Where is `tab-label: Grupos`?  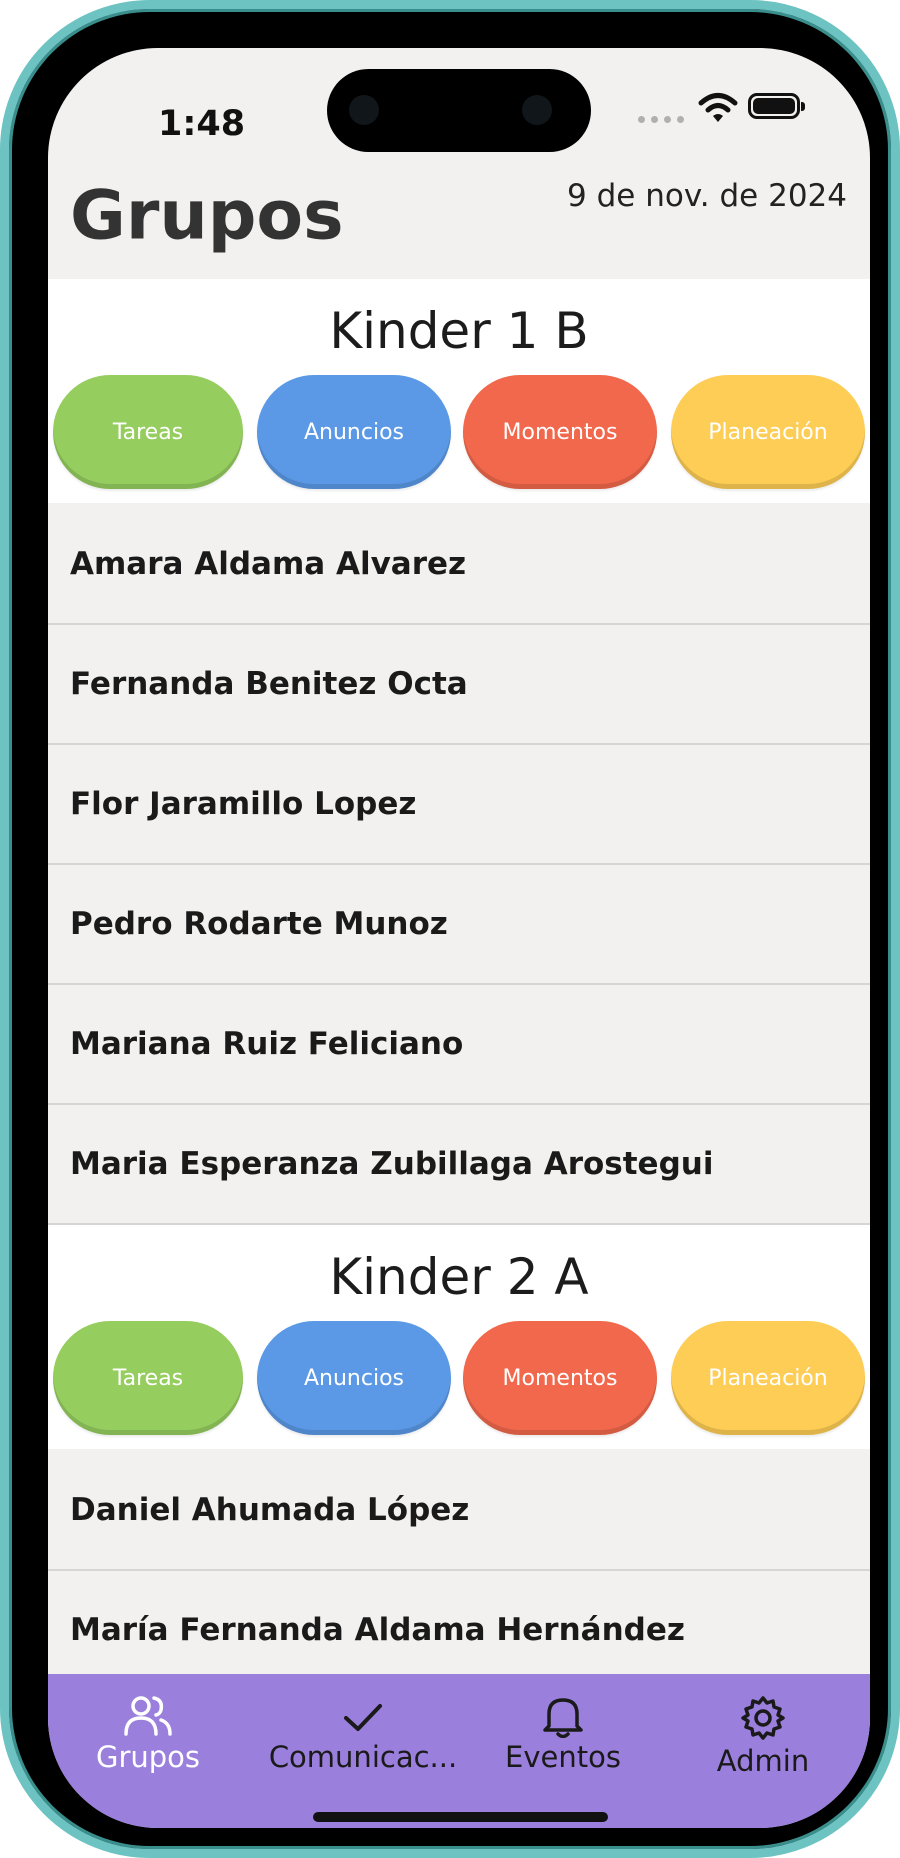 tab-label: Grupos is located at coordinates (148, 1757).